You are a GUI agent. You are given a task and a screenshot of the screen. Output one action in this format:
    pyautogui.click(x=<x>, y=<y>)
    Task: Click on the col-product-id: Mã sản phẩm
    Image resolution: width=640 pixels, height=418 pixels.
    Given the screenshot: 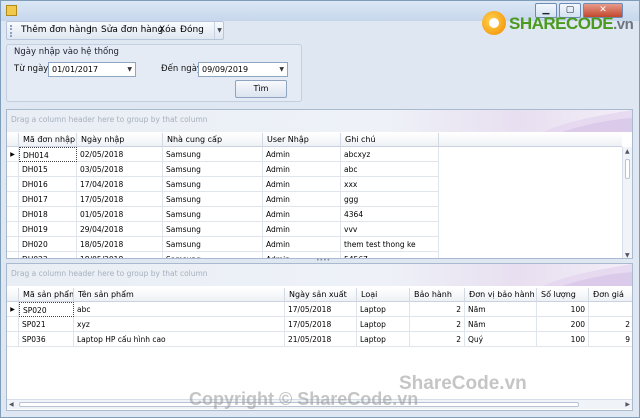 What is the action you would take?
    pyautogui.click(x=46, y=295)
    